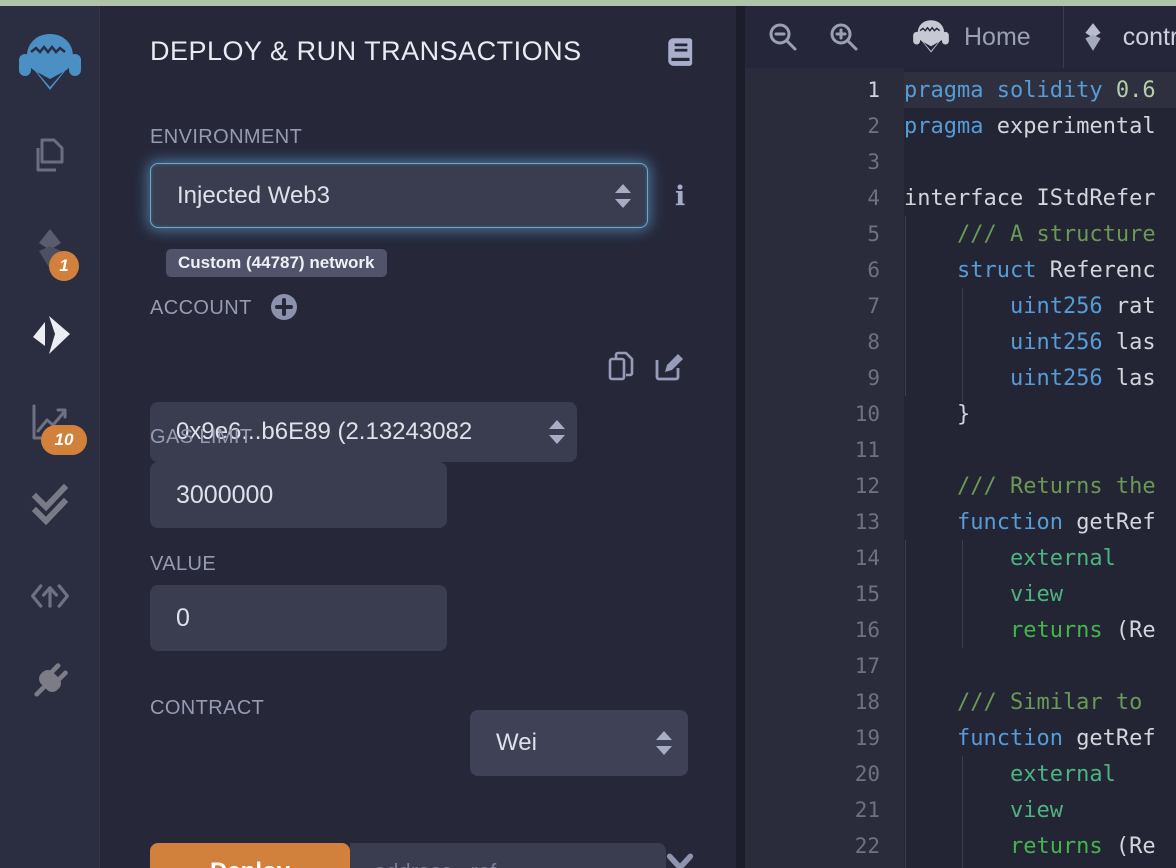 The image size is (1176, 868). What do you see at coordinates (960, 522) in the screenshot?
I see `code-line: 13 function getRef` at bounding box center [960, 522].